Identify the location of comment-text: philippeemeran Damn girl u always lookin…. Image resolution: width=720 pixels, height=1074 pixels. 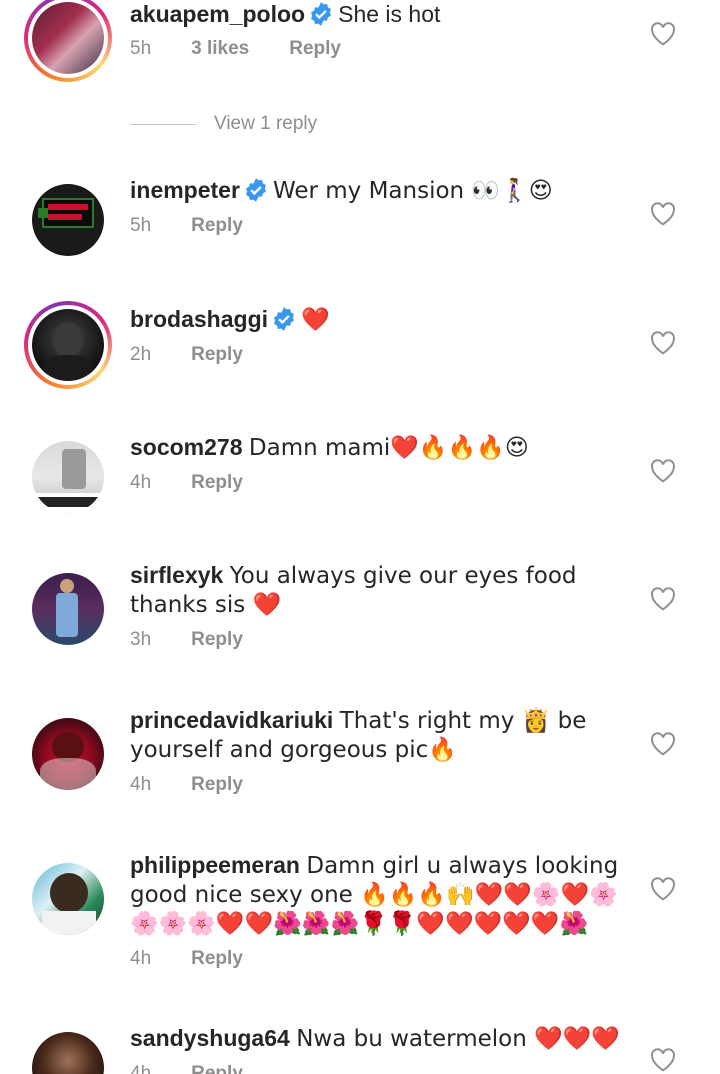
(380, 894).